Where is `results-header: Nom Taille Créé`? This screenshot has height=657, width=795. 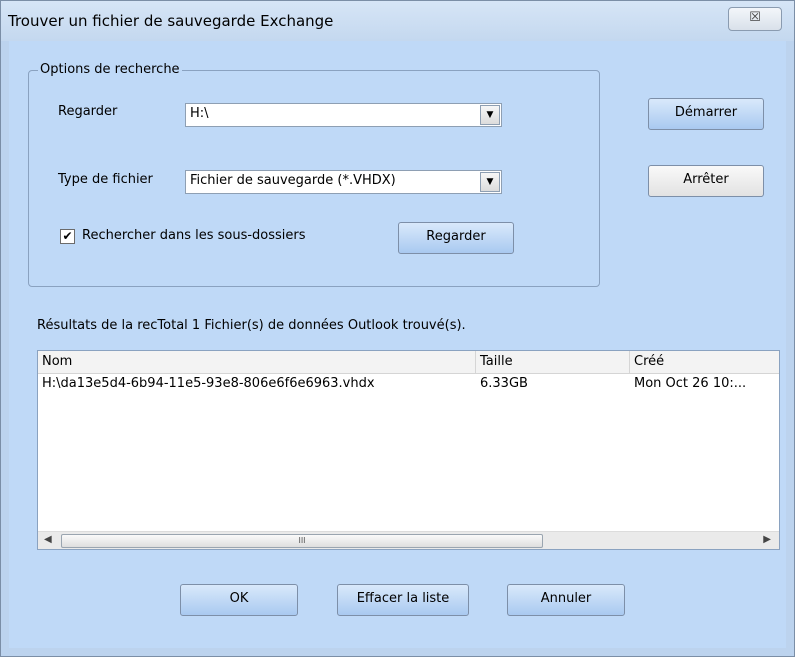
results-header: Nom Taille Créé is located at coordinates (408, 362).